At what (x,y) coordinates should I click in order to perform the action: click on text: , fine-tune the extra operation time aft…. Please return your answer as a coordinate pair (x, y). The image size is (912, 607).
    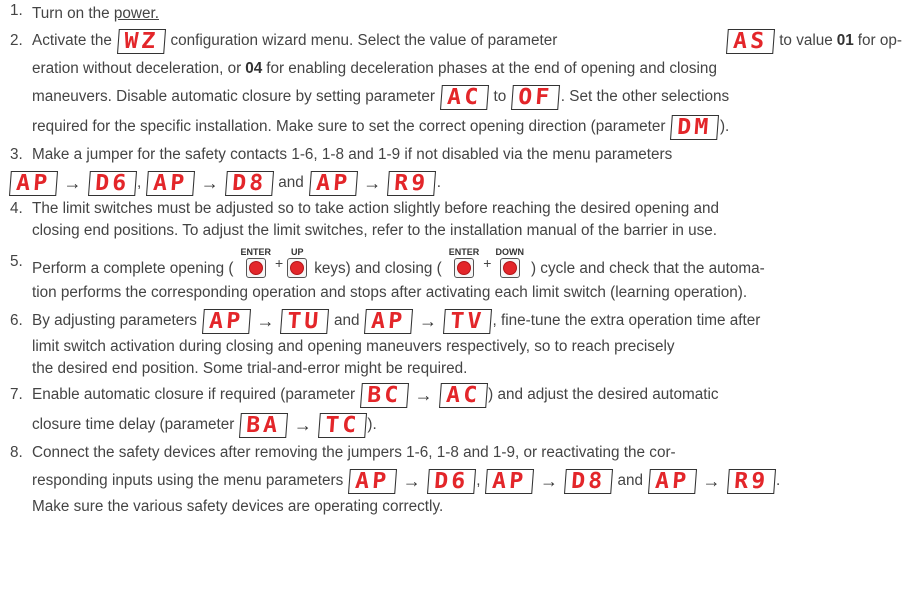
    Looking at the image, I should click on (626, 320).